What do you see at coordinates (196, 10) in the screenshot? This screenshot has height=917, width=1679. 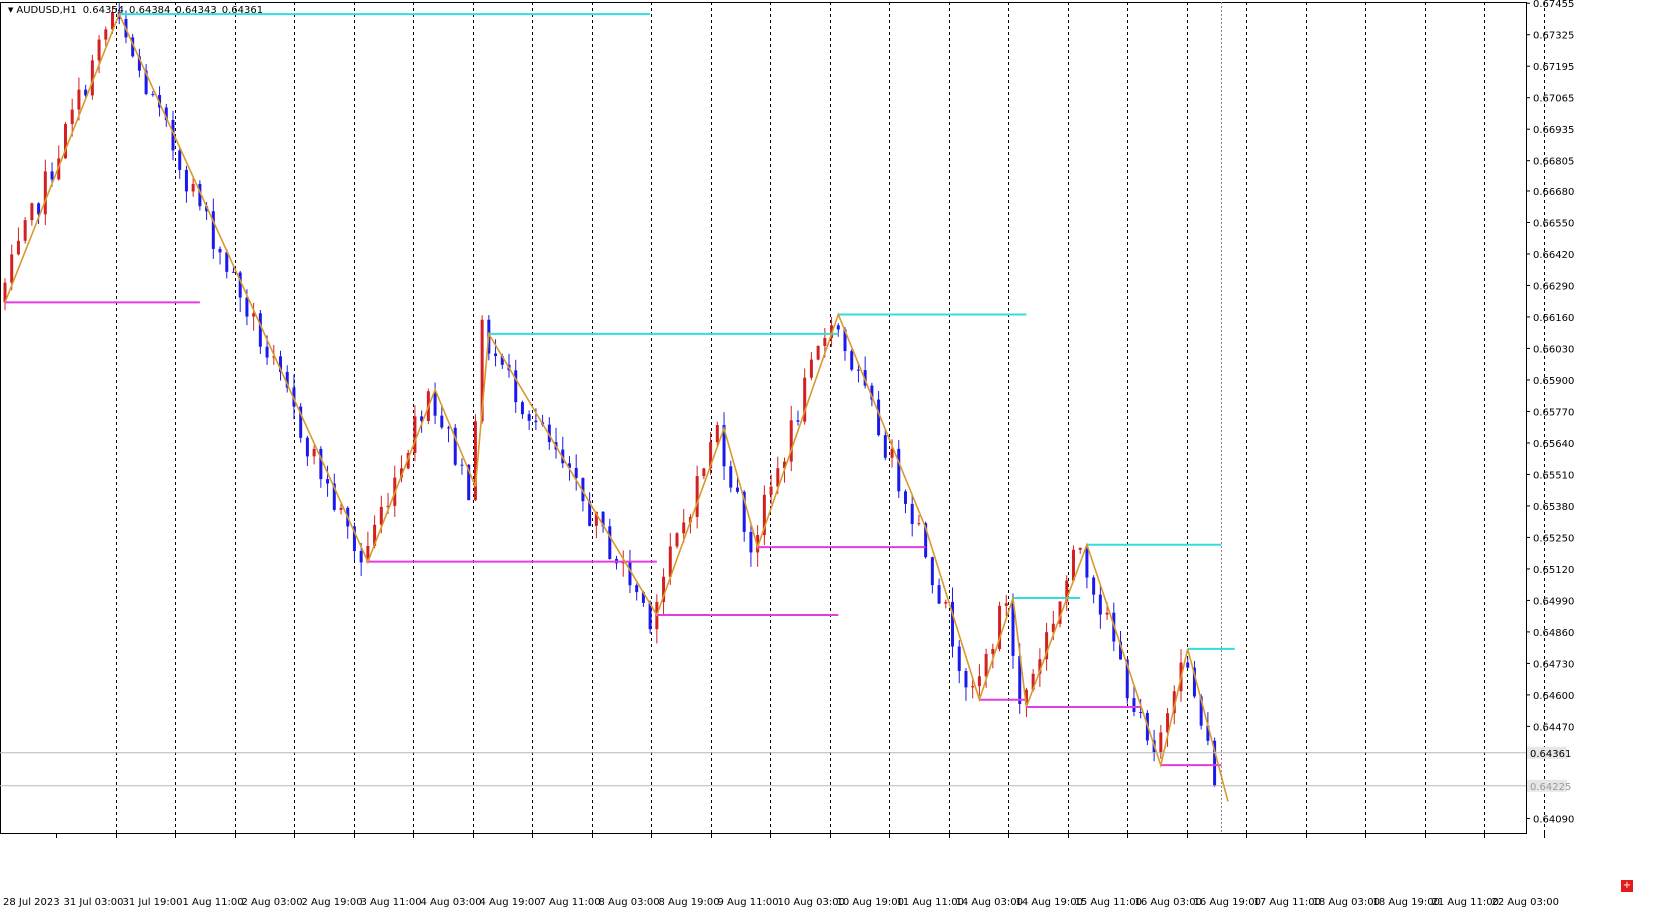 I see `low-value: 0.64343` at bounding box center [196, 10].